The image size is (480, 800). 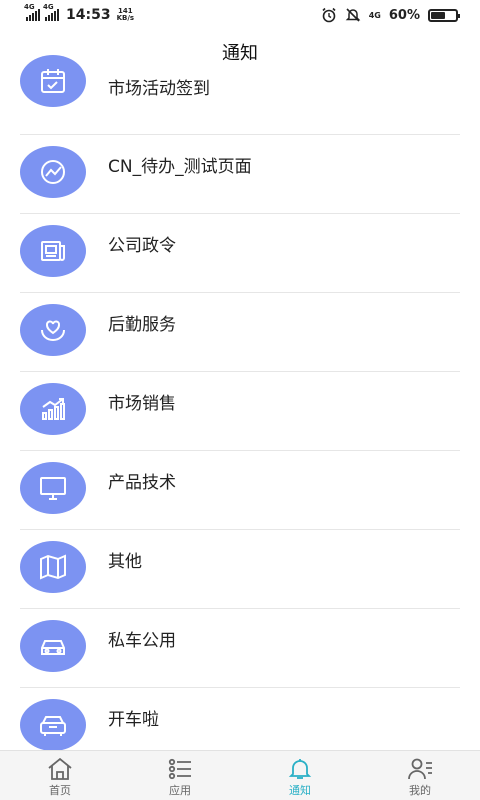 I want to click on list-item: 后勤服务, so click(x=240, y=332).